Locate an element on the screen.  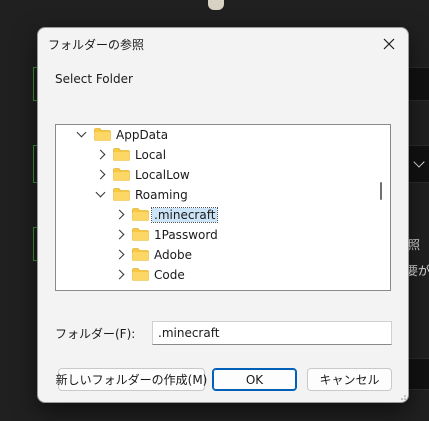
background-text-2: 要が is located at coordinates (417, 271).